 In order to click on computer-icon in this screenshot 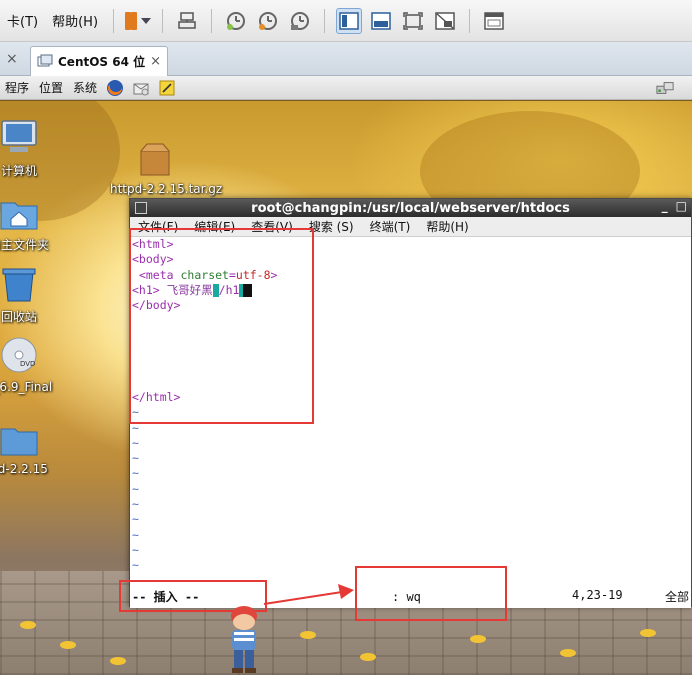, I will do `click(19, 136)`.